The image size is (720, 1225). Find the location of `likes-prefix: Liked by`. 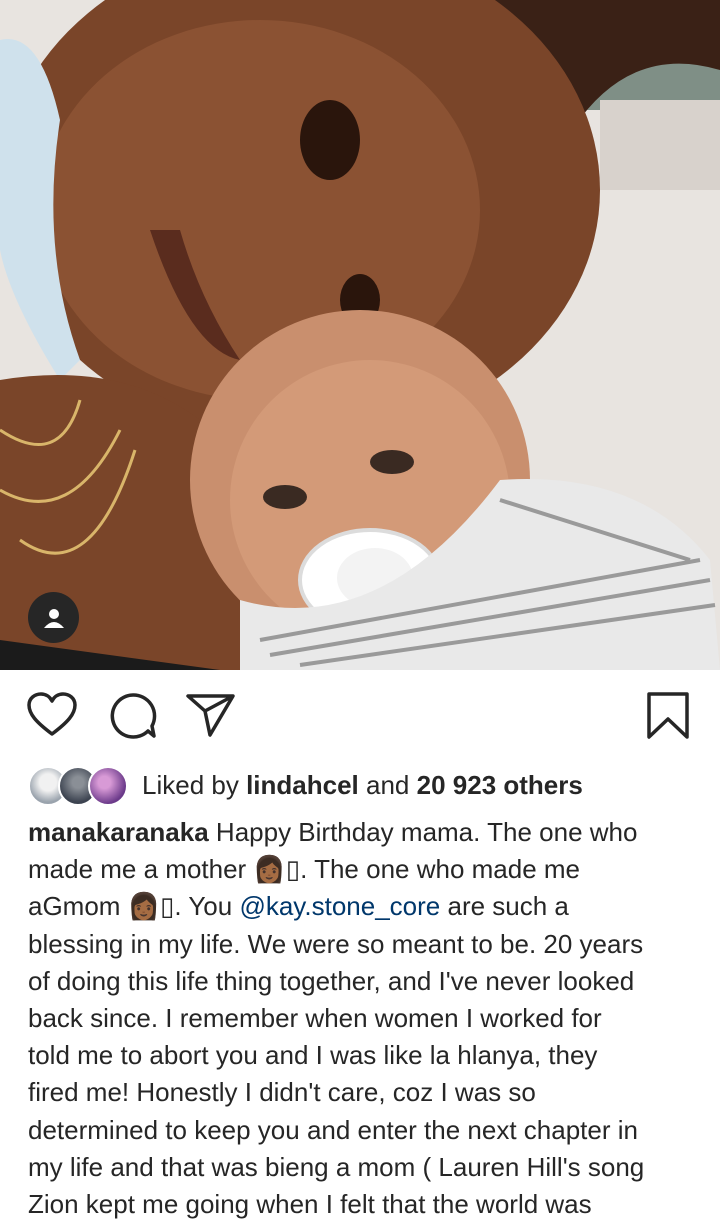

likes-prefix: Liked by is located at coordinates (190, 784).